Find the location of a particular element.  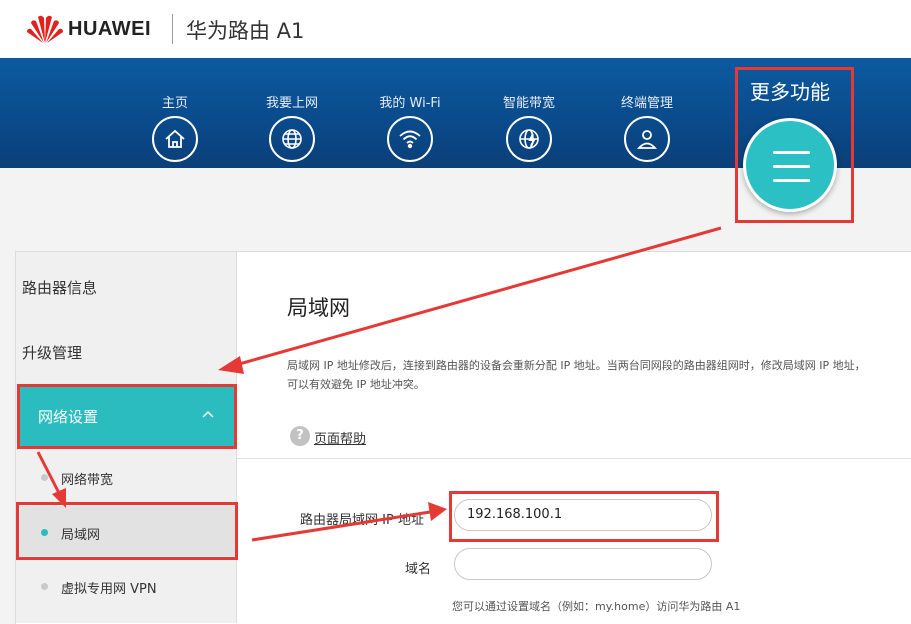

brand-bar: HUAWEI 华为路由 A1 is located at coordinates (455, 29).